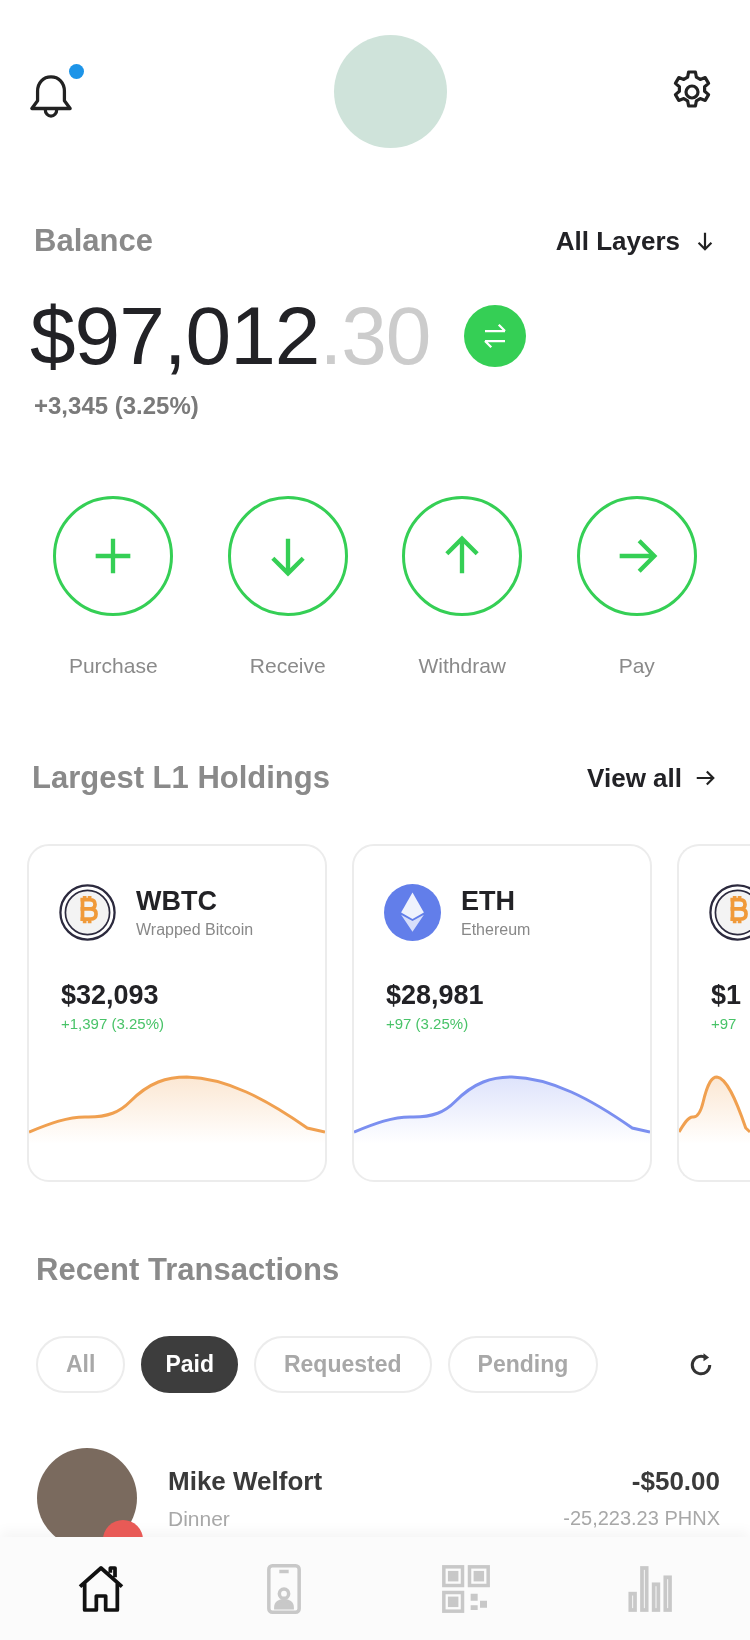 Image resolution: width=750 pixels, height=1640 pixels. I want to click on balance-label: Balance, so click(93, 241).